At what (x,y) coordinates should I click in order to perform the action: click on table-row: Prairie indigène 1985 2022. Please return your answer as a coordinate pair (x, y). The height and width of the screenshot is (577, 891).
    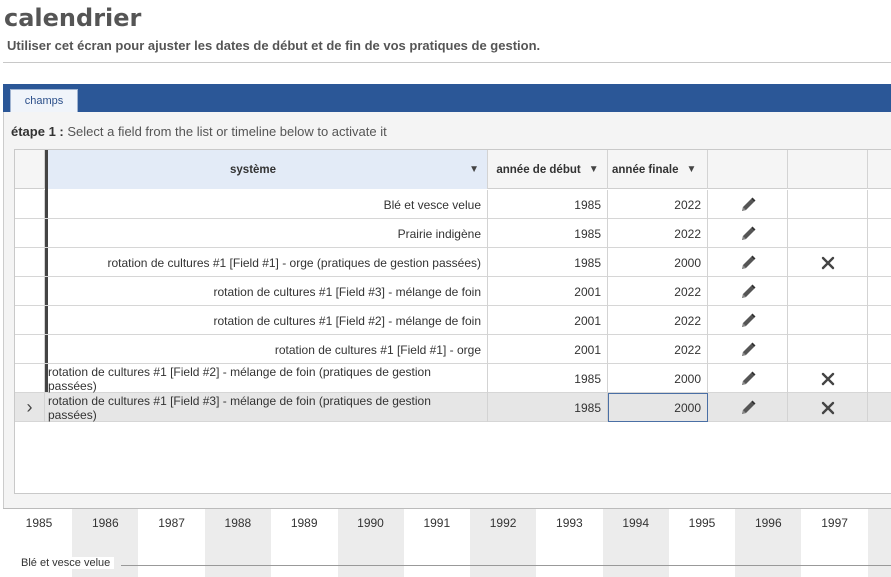
    Looking at the image, I should click on (453, 233).